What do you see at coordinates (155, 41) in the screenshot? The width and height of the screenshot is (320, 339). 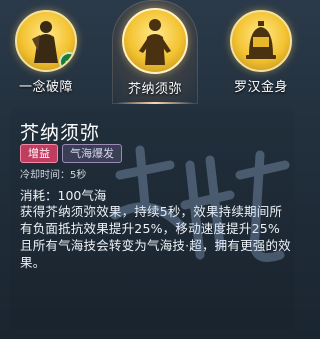 I see `monk-icon` at bounding box center [155, 41].